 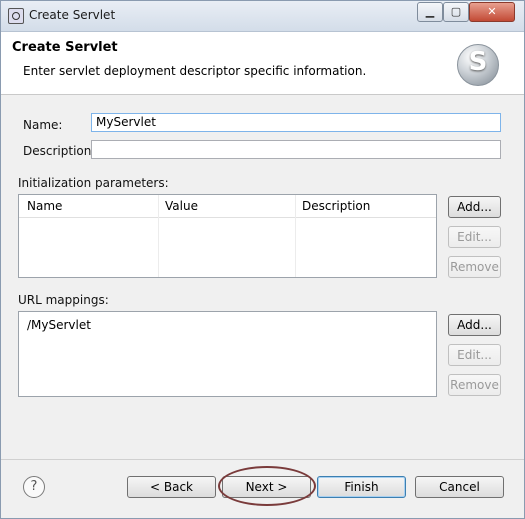 I want to click on url-mappings-label: URL mappings:, so click(x=63, y=300).